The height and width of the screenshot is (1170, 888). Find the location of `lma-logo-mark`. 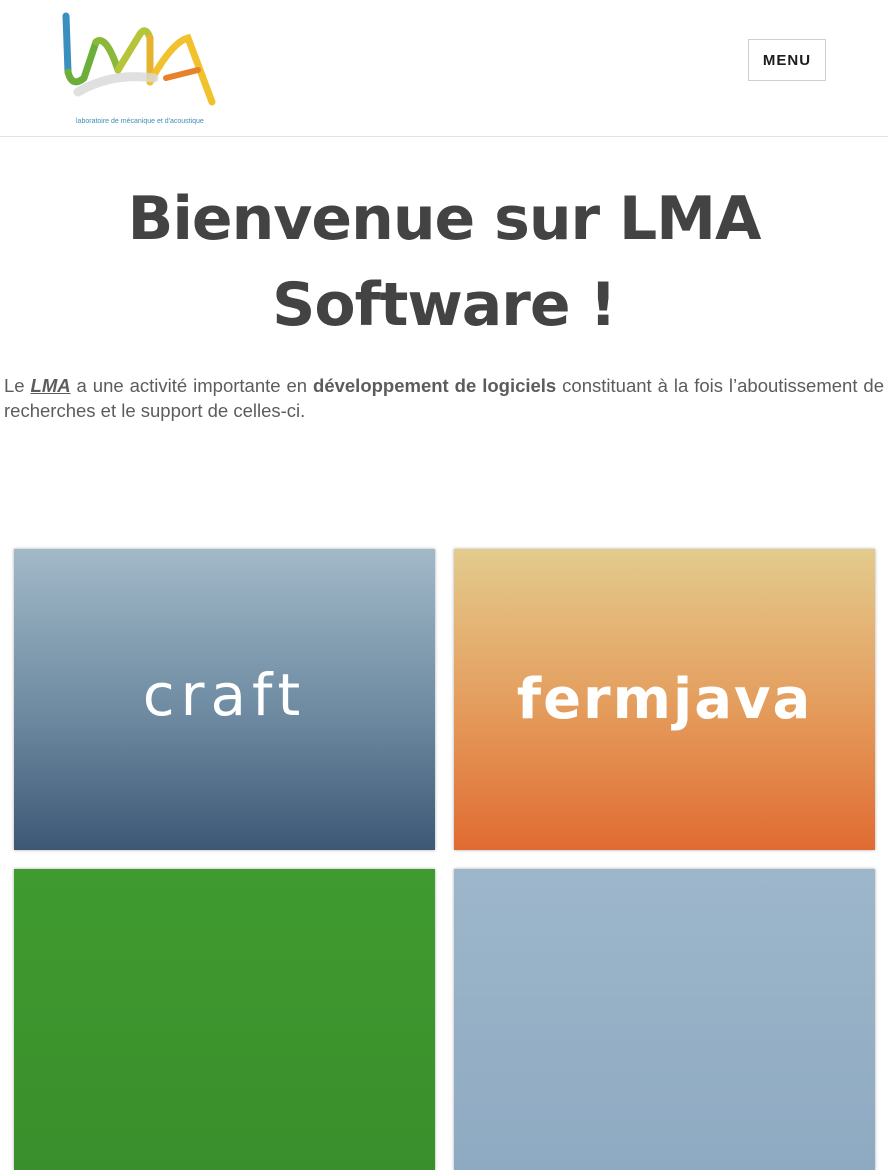

lma-logo-mark is located at coordinates (139, 59).